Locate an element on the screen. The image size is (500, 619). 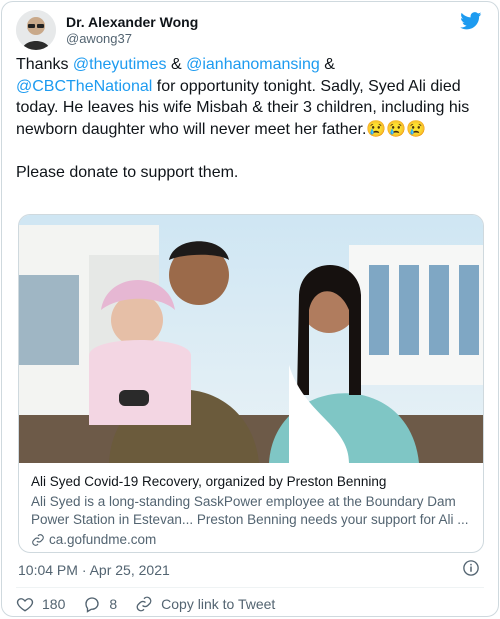
link-icon is located at coordinates (38, 540).